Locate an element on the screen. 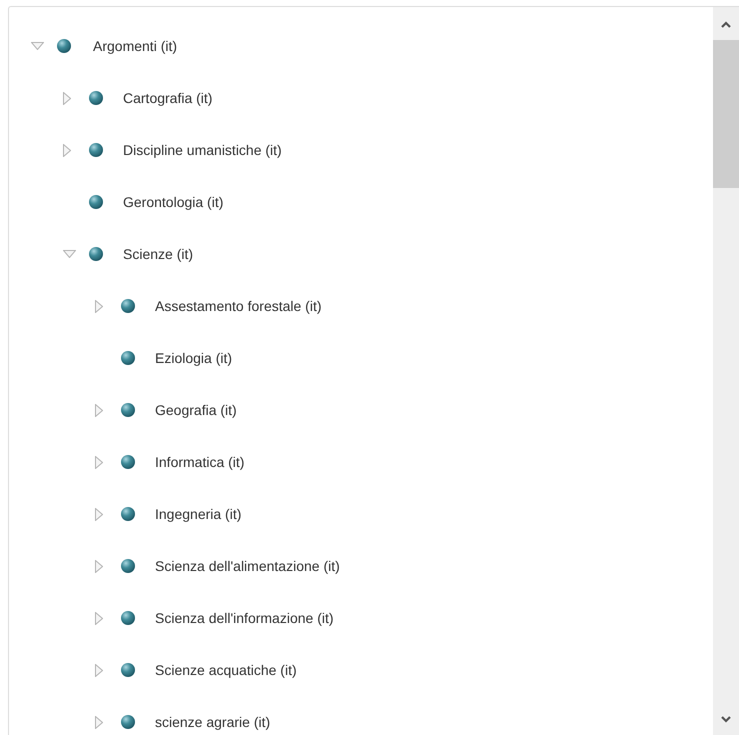  tree-node-label: scienze agrarie (it) is located at coordinates (212, 722).